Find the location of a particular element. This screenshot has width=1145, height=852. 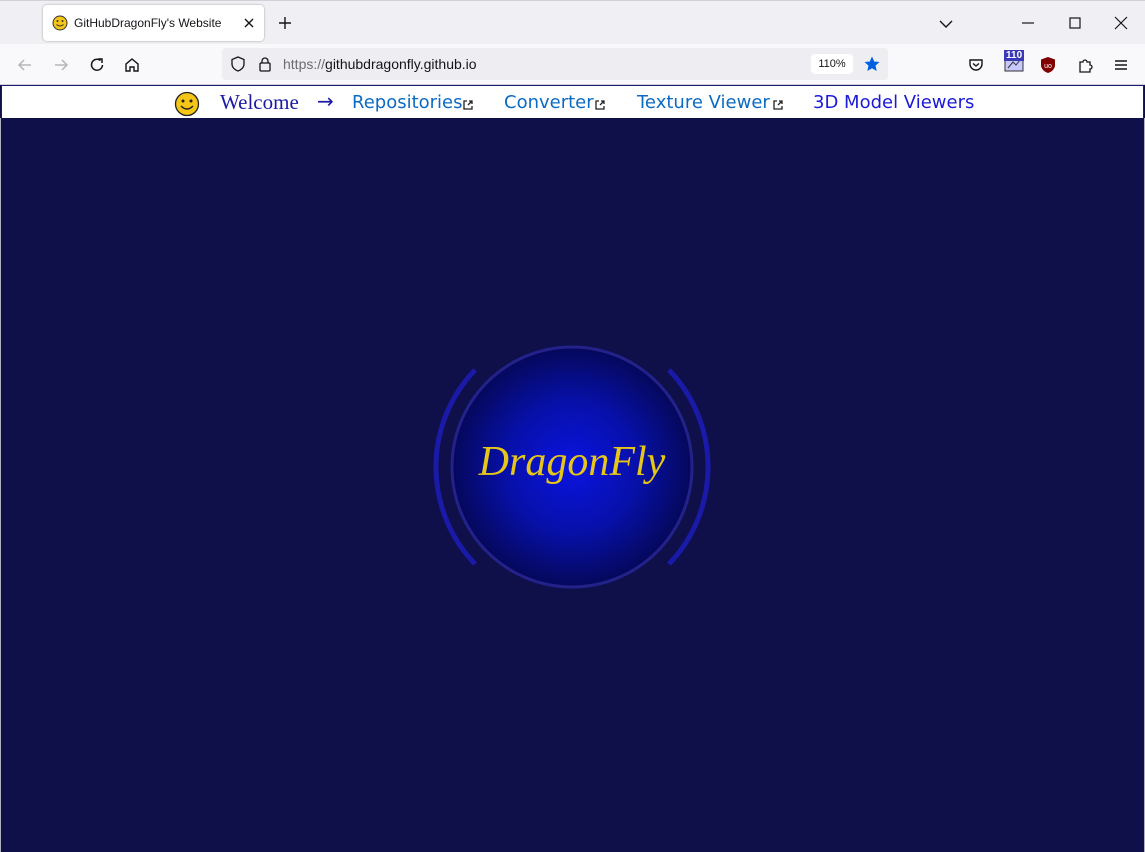

lock-icon is located at coordinates (265, 64).